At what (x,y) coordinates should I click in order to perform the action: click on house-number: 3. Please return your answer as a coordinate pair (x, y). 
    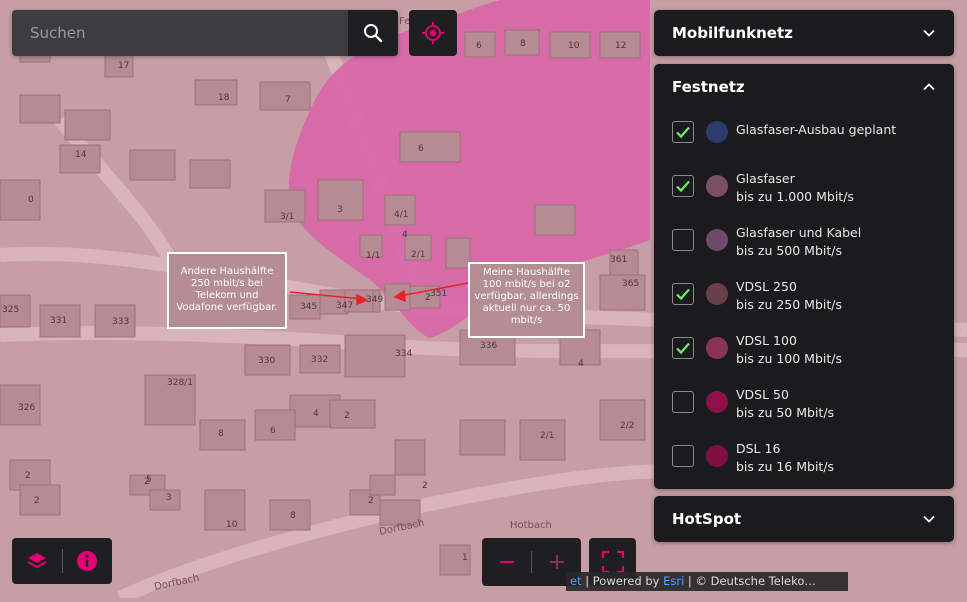
    Looking at the image, I should click on (340, 210).